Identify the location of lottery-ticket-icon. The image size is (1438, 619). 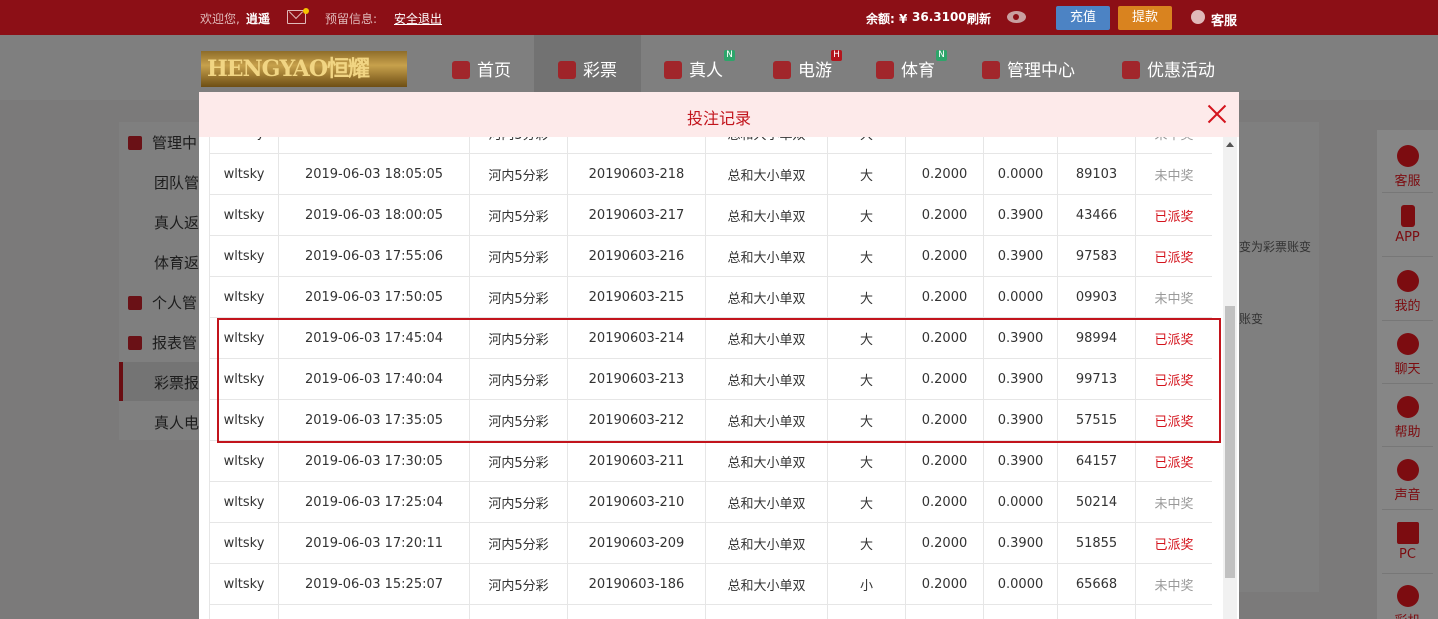
(567, 70).